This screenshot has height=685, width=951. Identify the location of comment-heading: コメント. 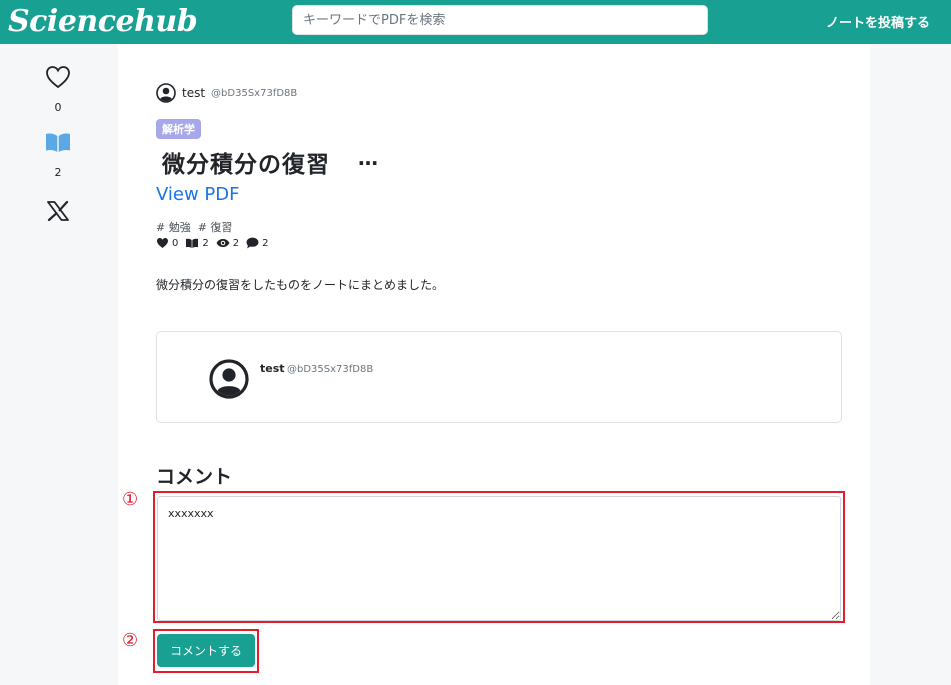
(194, 477).